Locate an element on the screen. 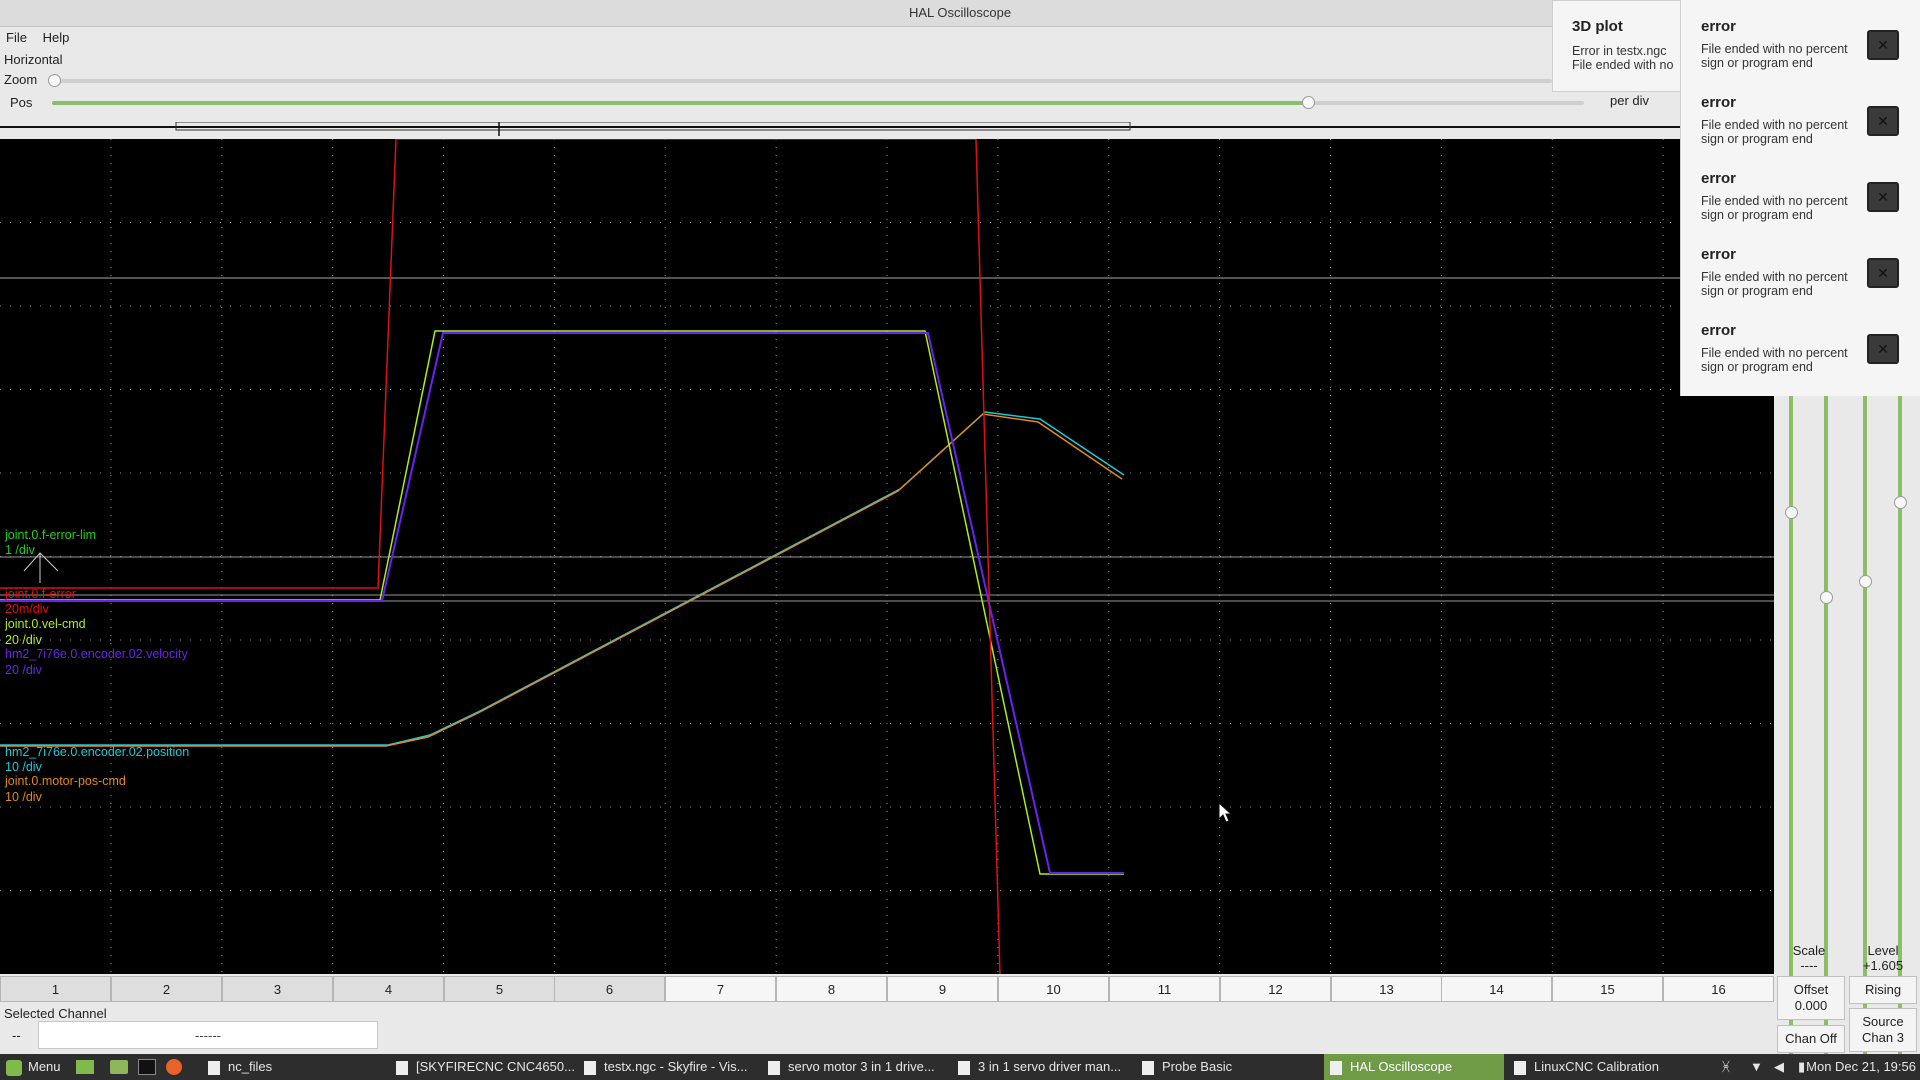  channel-button-1: 1 is located at coordinates (55, 989).